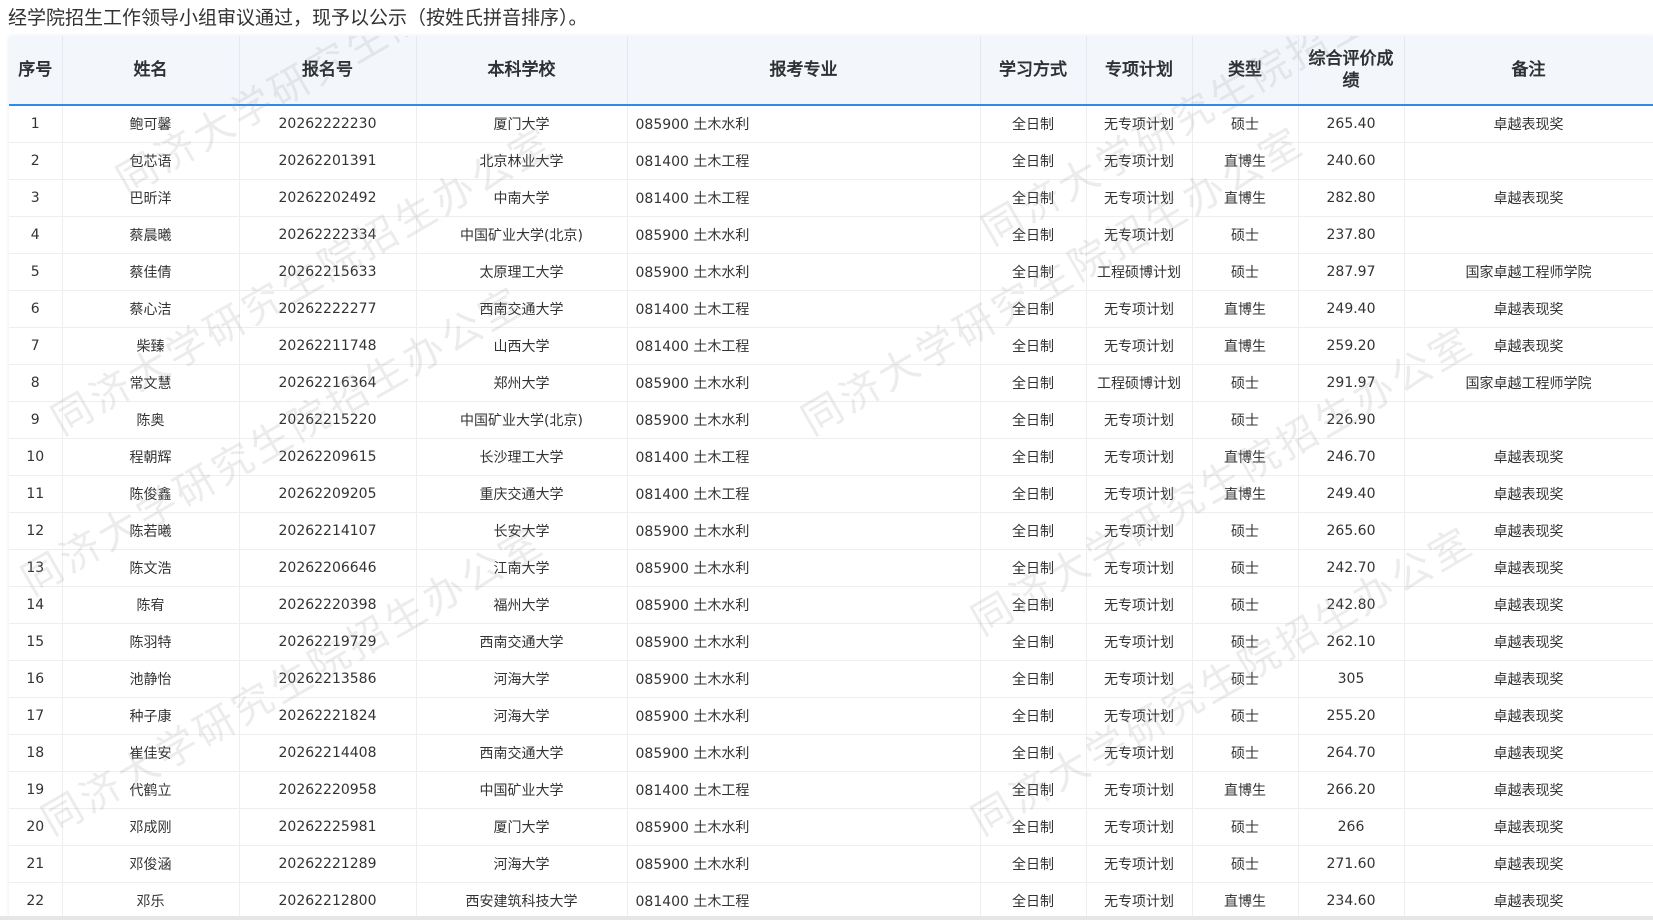  I want to click on cell-score: 287.97, so click(1351, 272).